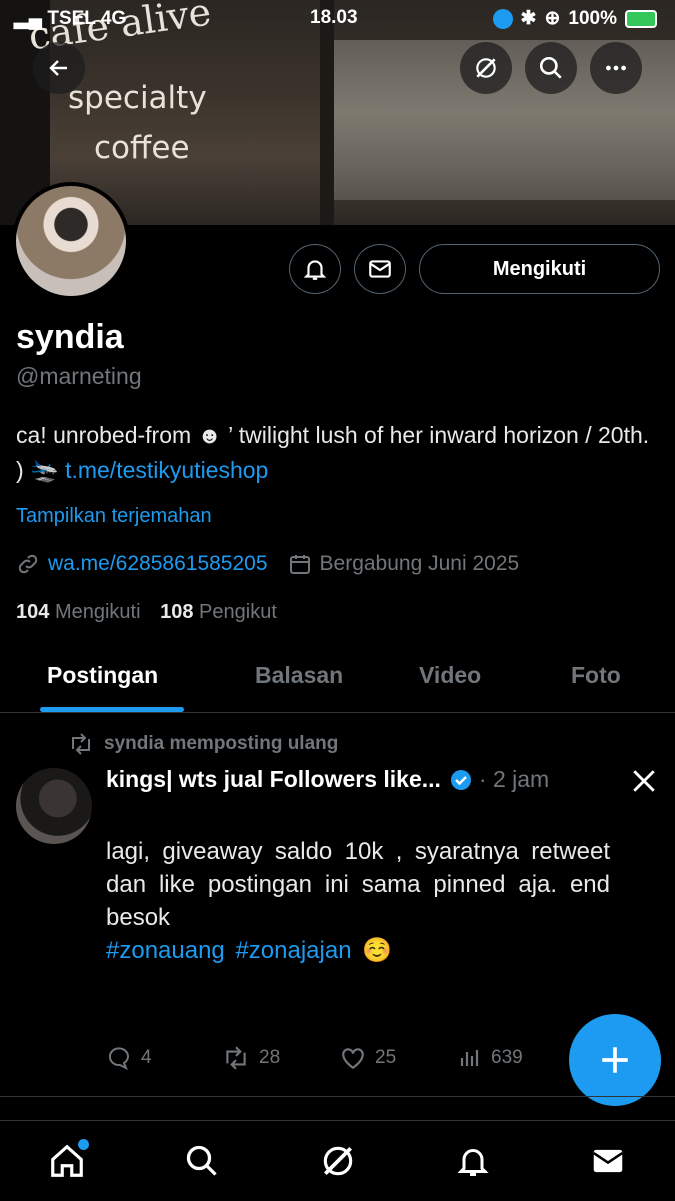  I want to click on active-tab-indicator, so click(112, 709).